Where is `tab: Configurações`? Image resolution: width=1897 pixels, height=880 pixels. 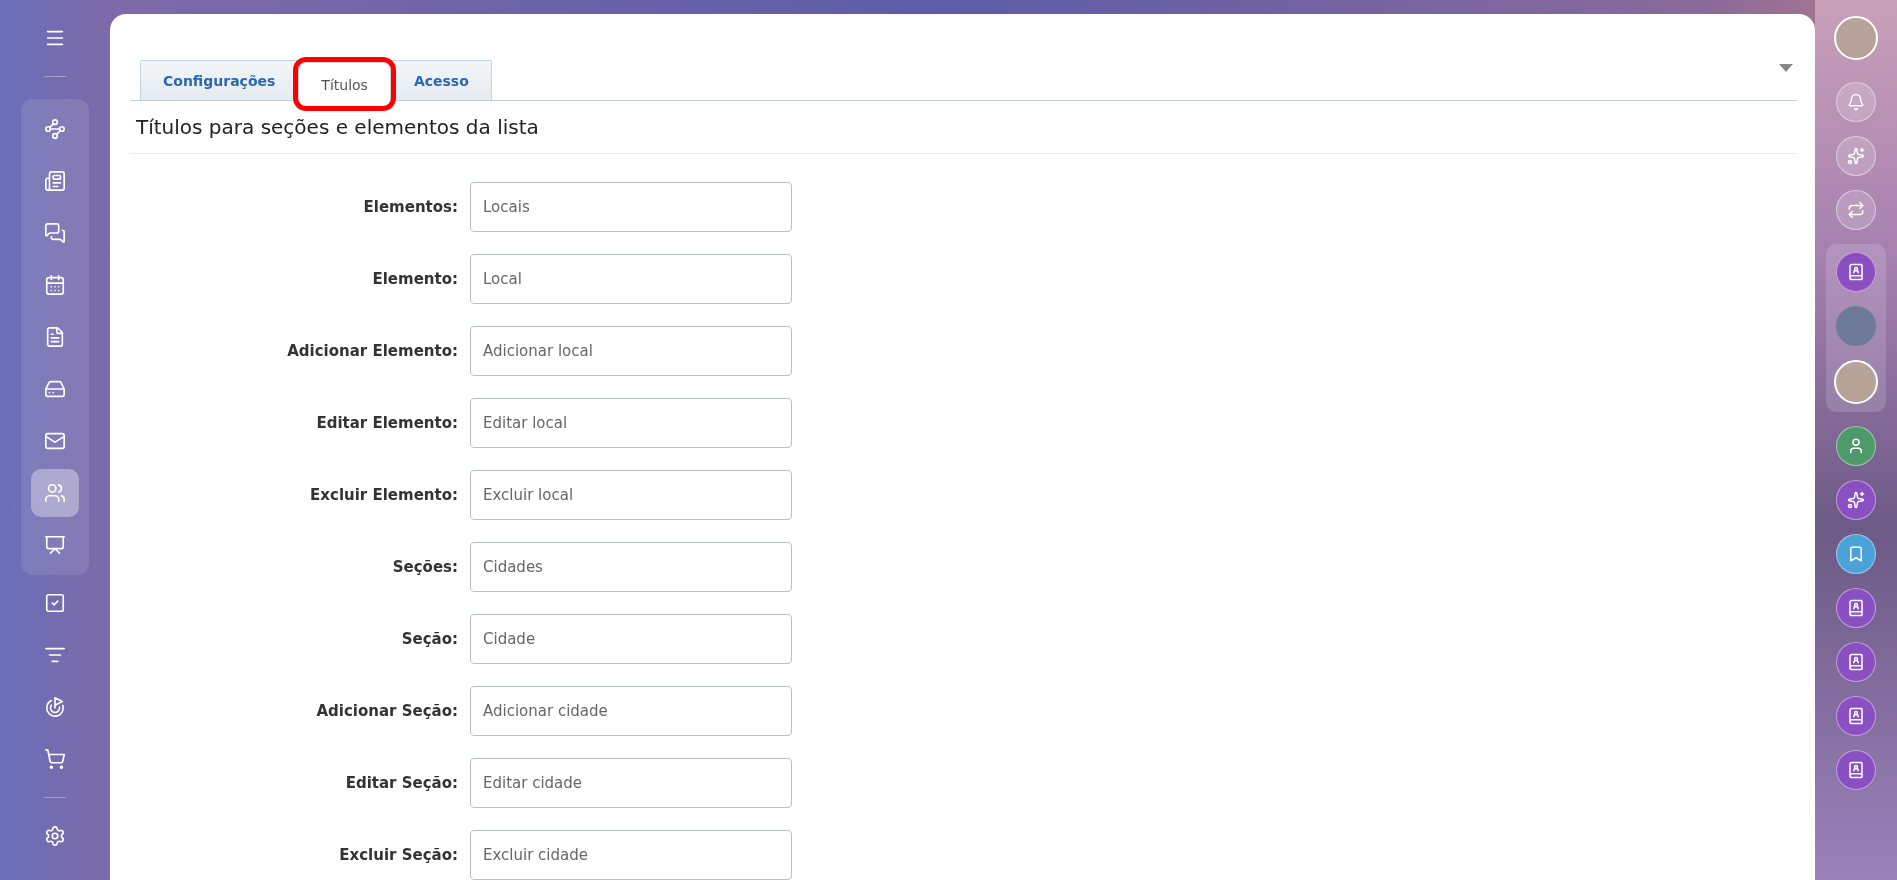 tab: Configurações is located at coordinates (219, 80).